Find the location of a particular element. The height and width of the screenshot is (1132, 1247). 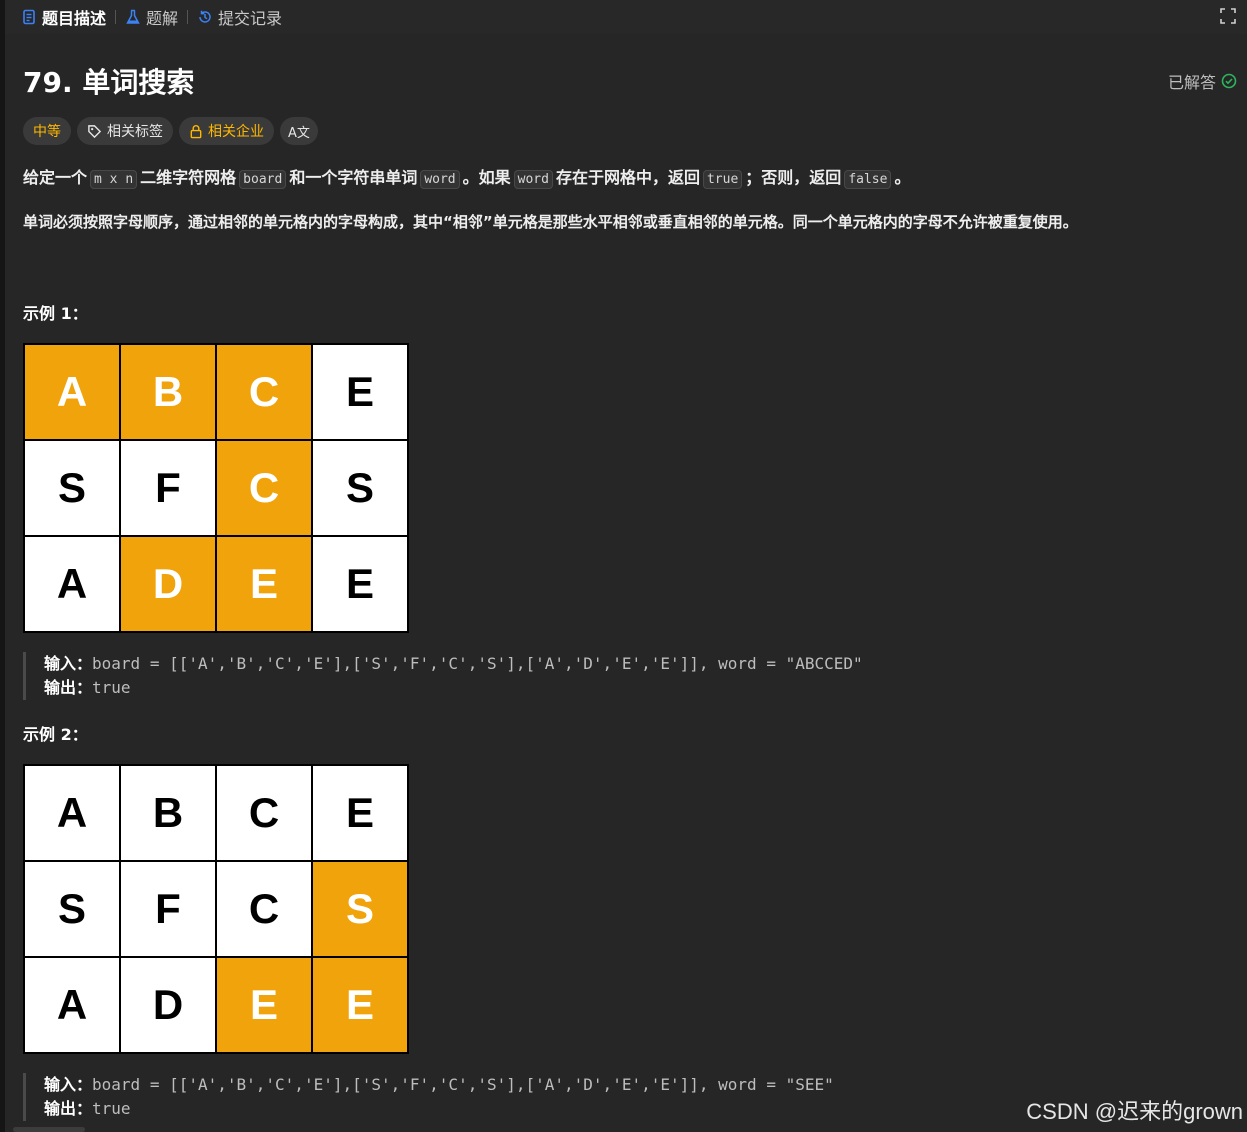

fullscreen-icon is located at coordinates (1228, 16).